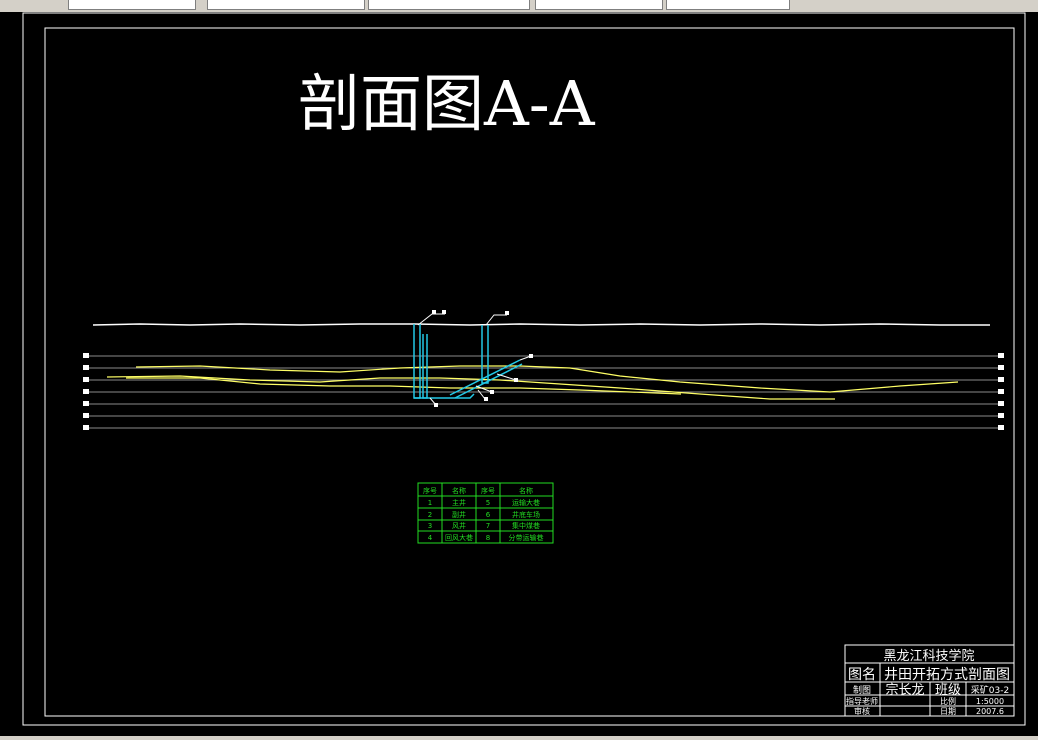  What do you see at coordinates (132, 5) in the screenshot?
I see `layer-dropdown` at bounding box center [132, 5].